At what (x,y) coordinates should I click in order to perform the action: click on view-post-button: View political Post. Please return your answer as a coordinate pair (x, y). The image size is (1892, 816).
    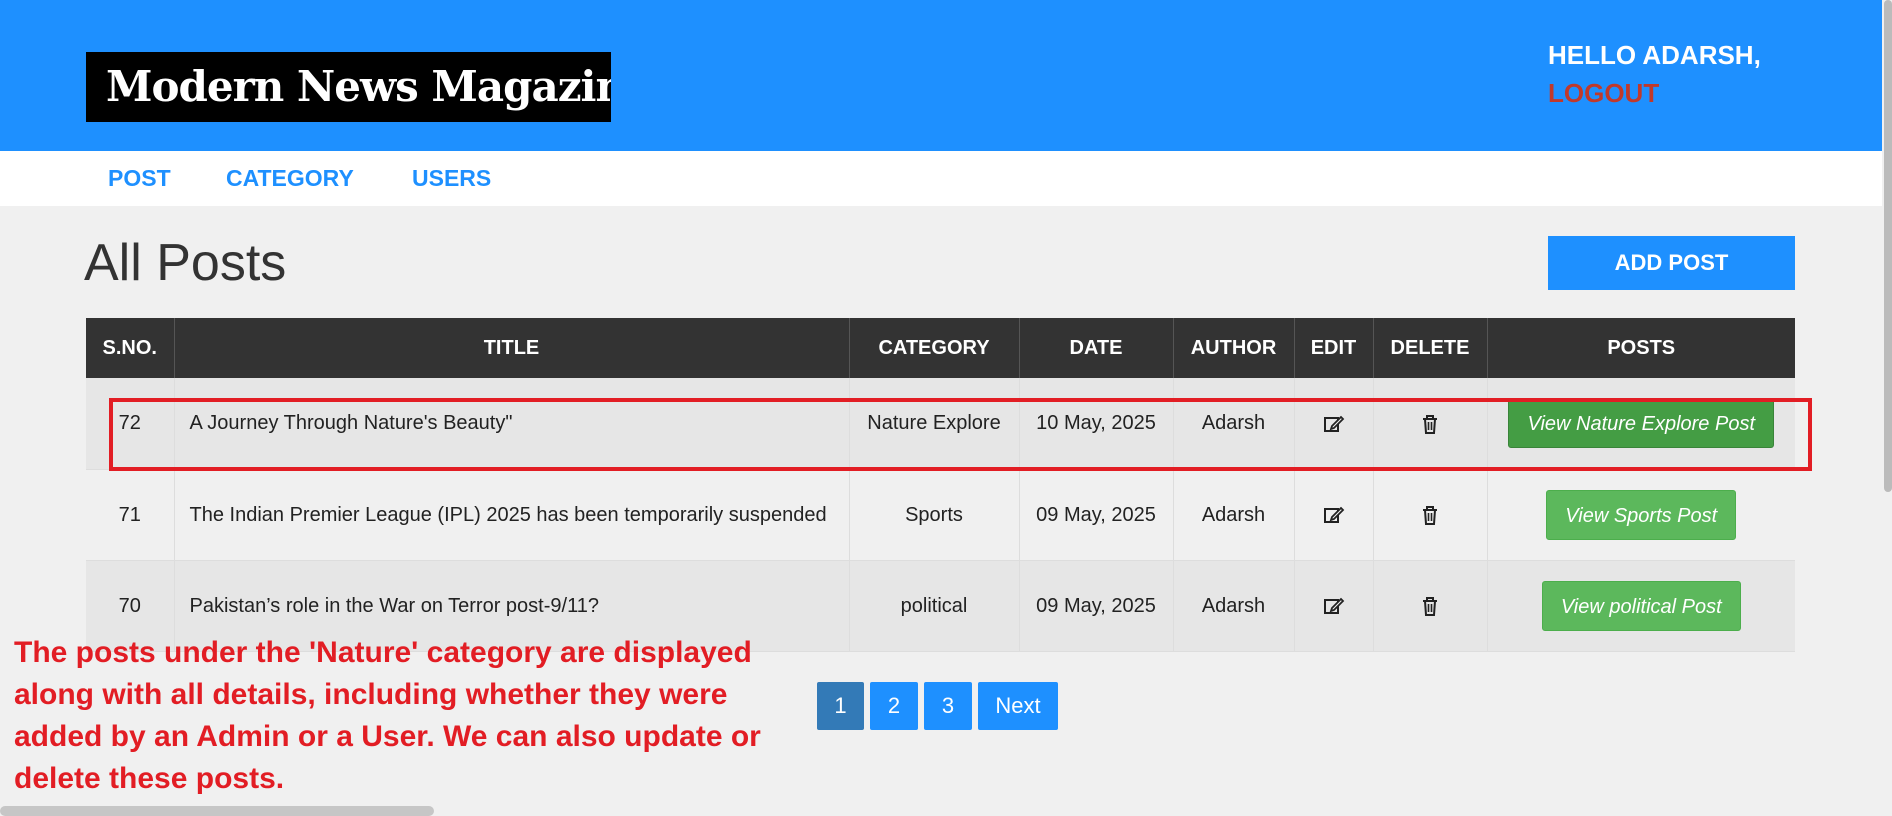
    Looking at the image, I should click on (1641, 605).